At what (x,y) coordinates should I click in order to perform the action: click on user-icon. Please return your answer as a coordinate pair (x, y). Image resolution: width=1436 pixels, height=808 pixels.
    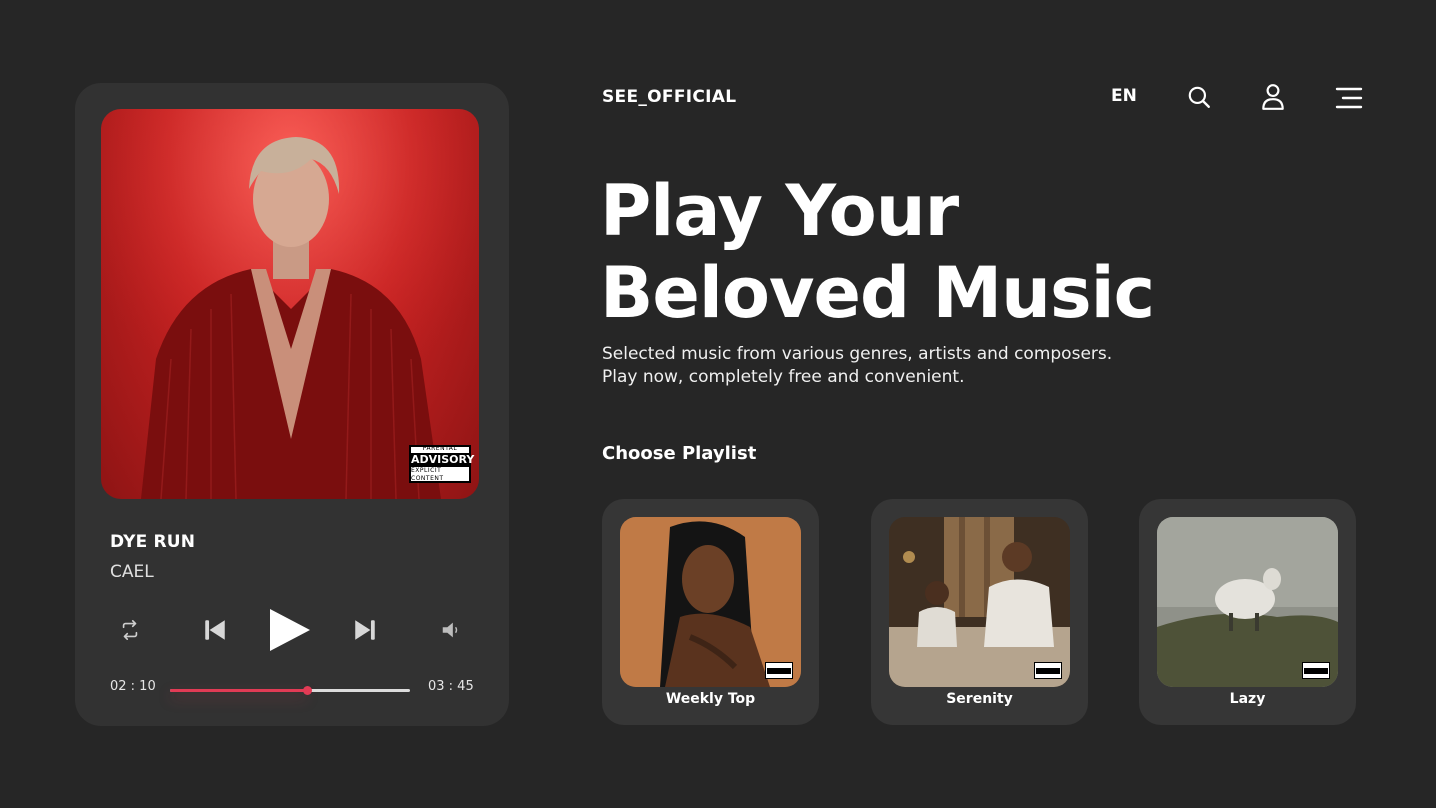
    Looking at the image, I should click on (1273, 97).